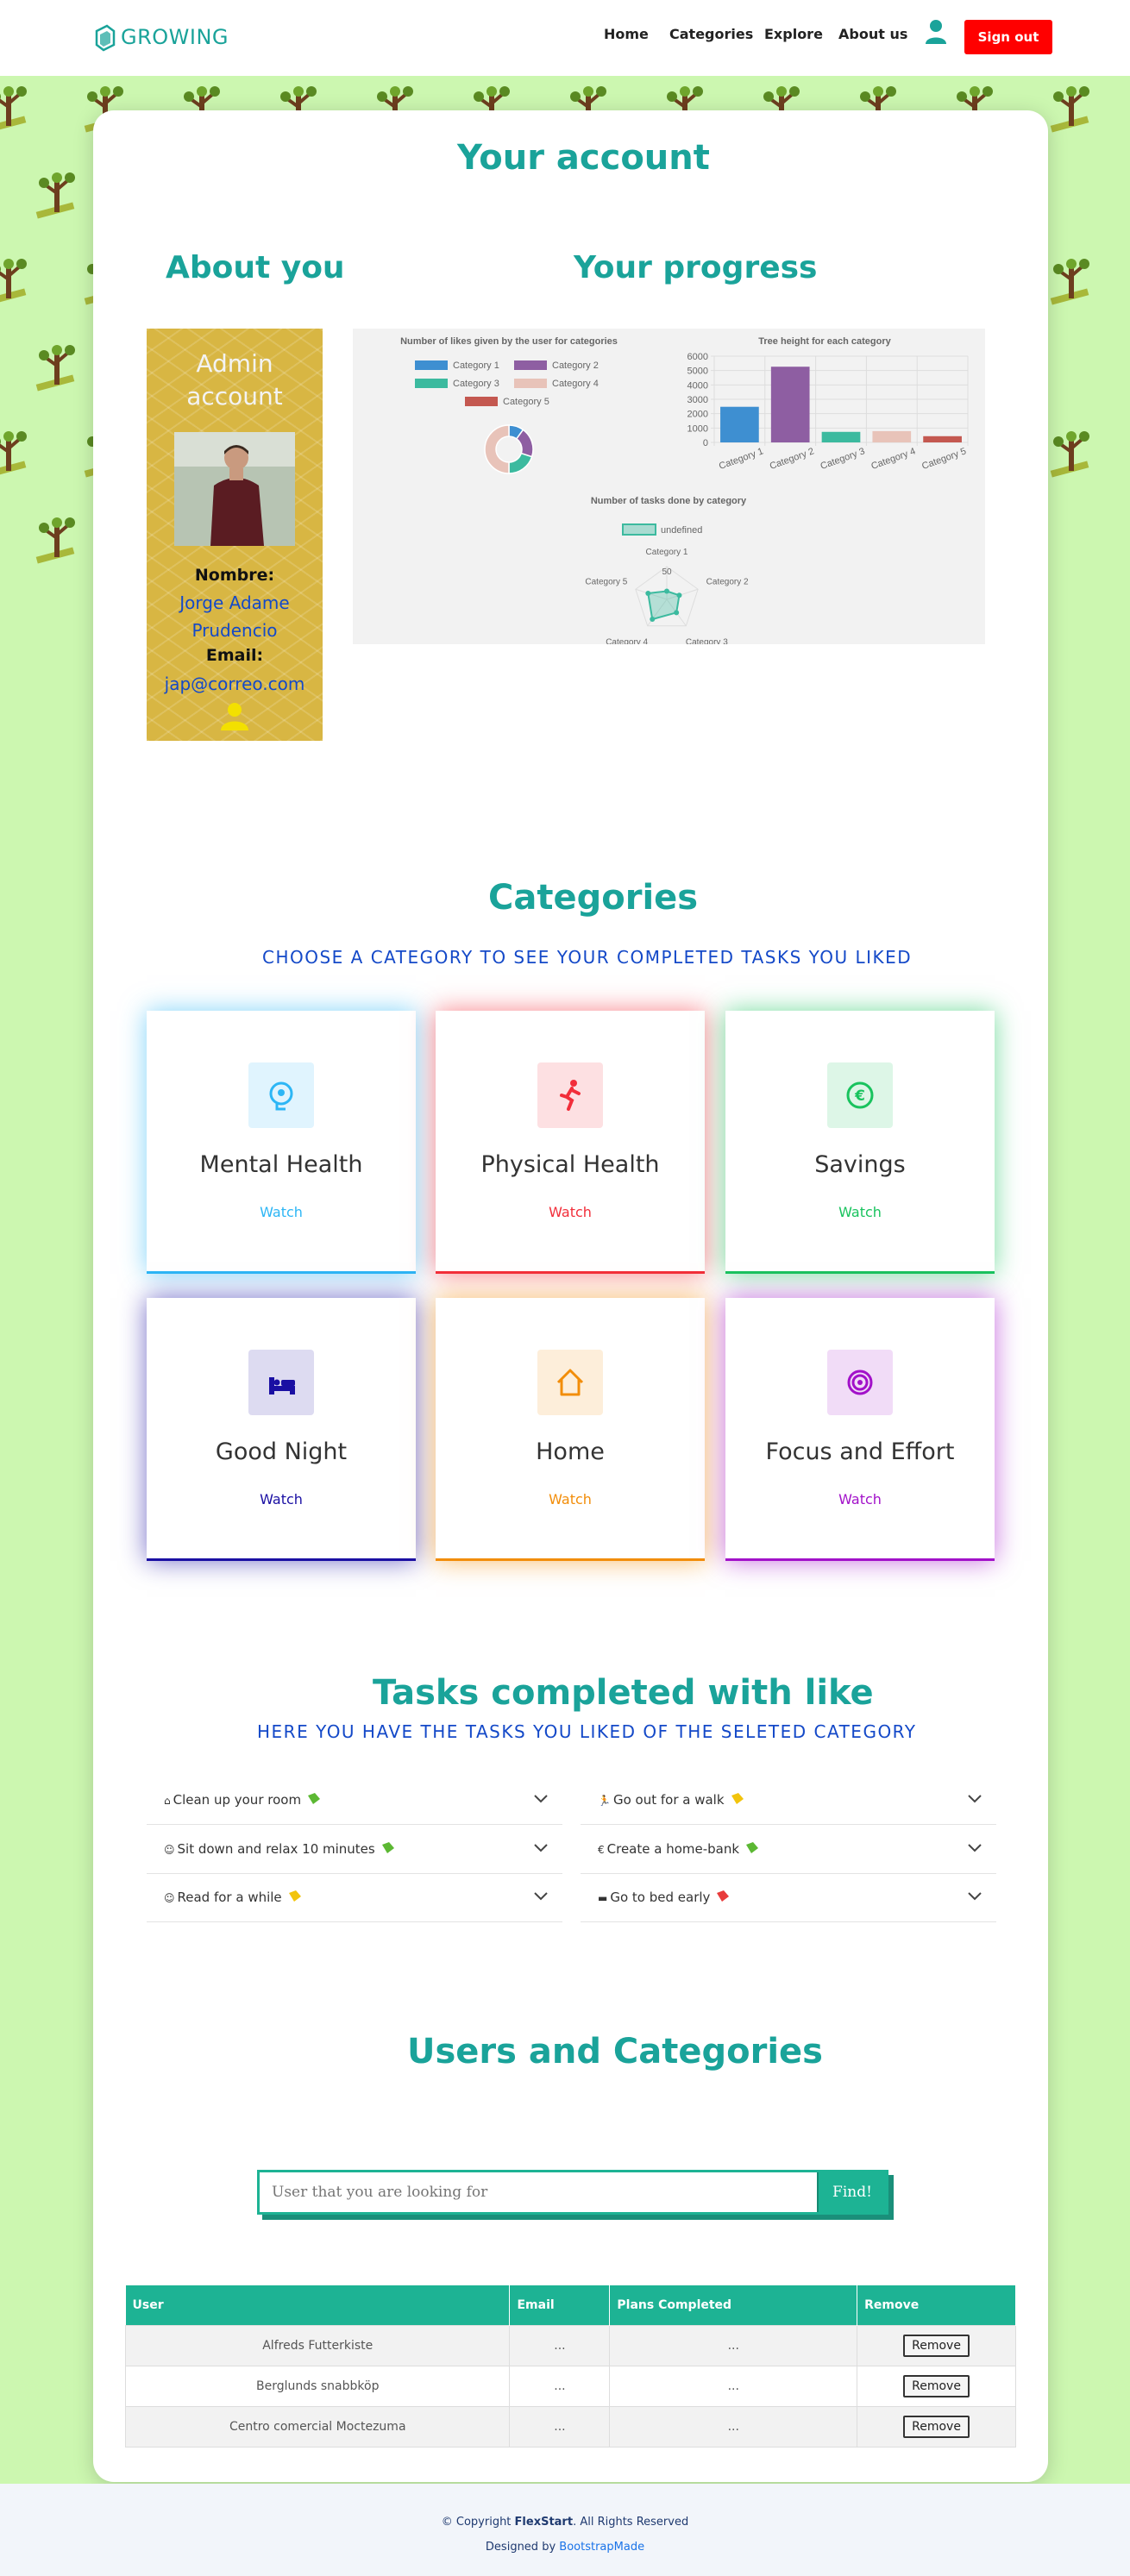 This screenshot has width=1130, height=2576. I want to click on category-card-savings: € Savings Watch, so click(860, 1142).